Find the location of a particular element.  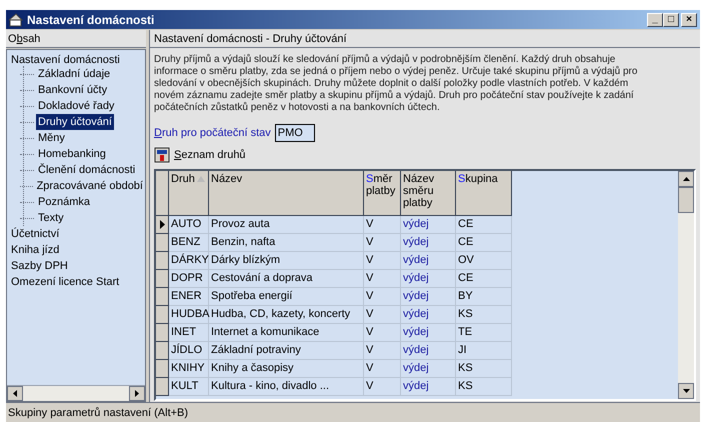

table-cell: TE is located at coordinates (484, 333).